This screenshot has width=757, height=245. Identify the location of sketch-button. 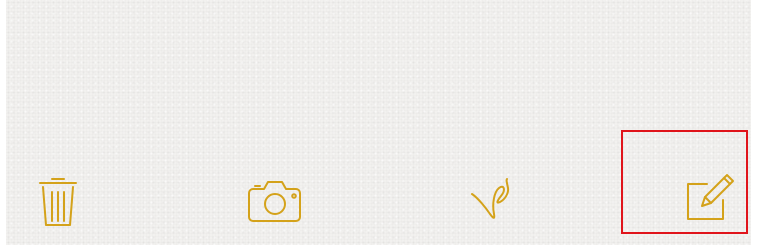
(494, 200).